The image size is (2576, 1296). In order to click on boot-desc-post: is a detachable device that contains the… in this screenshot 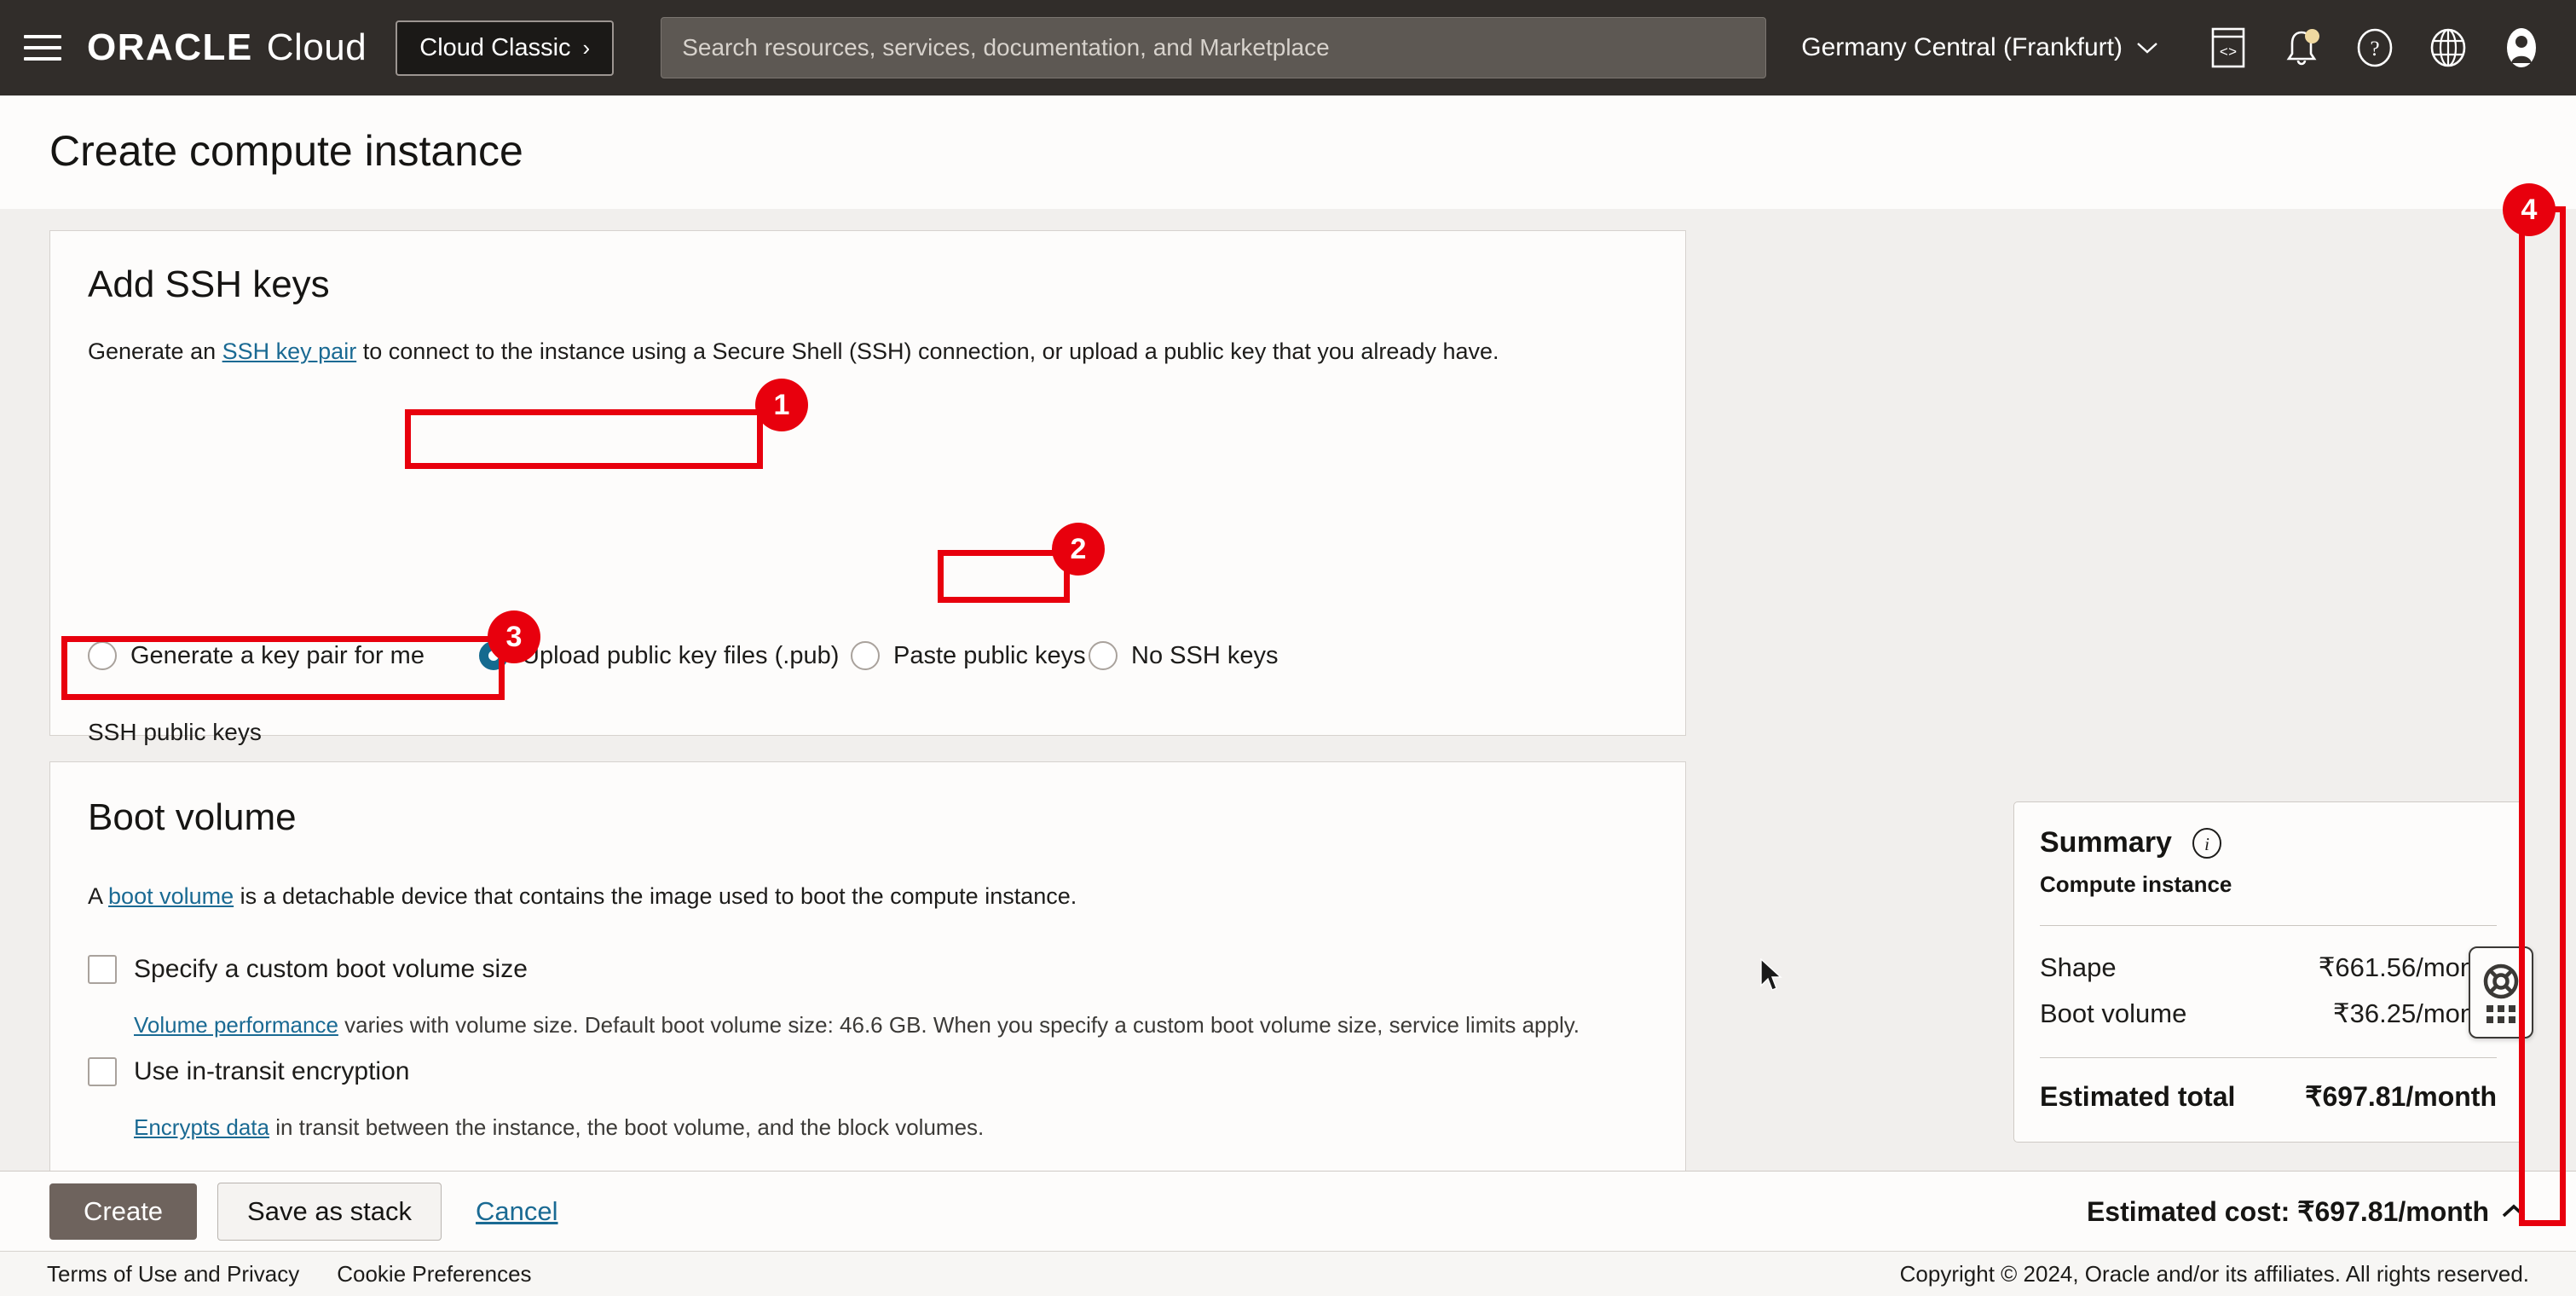, I will do `click(655, 896)`.